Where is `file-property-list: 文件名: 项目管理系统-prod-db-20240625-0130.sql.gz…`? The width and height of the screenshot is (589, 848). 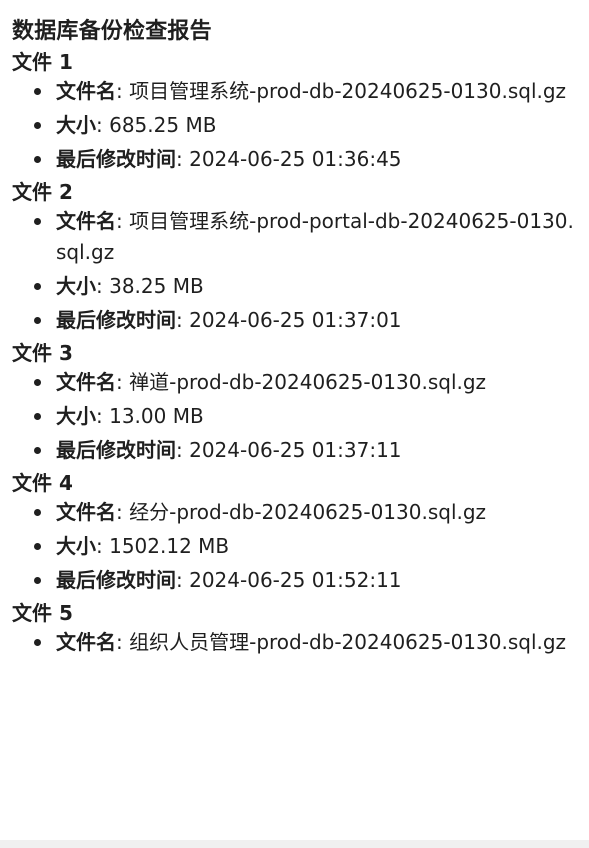 file-property-list: 文件名: 项目管理系统-prod-db-20240625-0130.sql.gz… is located at coordinates (296, 125).